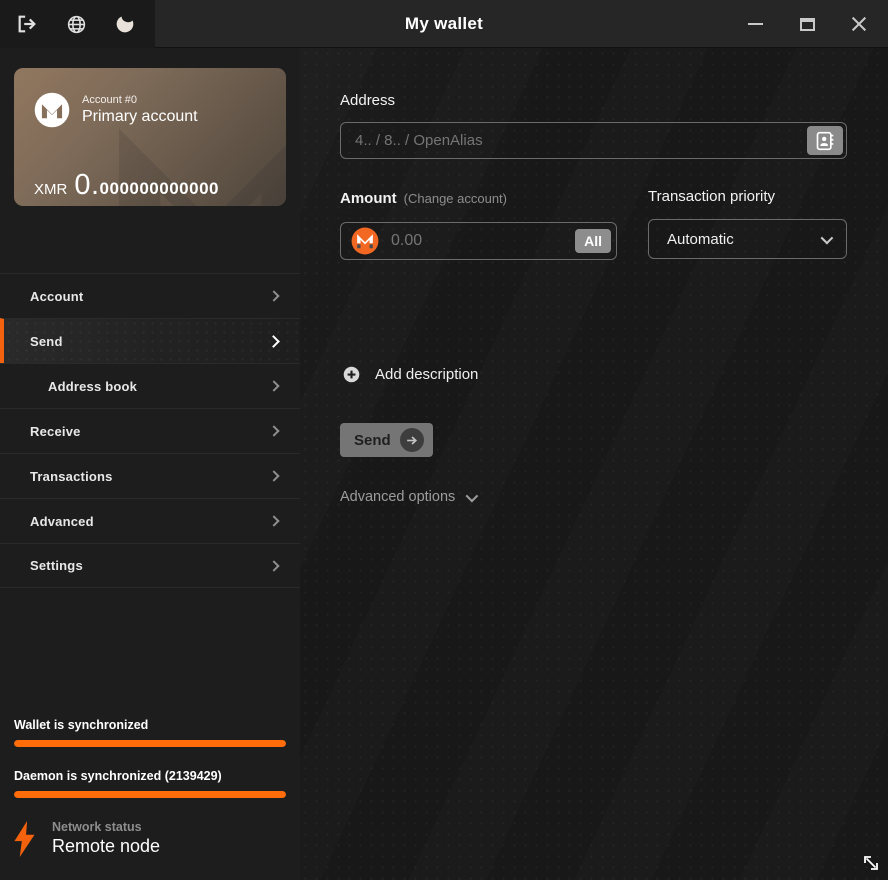 The height and width of the screenshot is (880, 888). I want to click on address-field-block: Address, so click(593, 125).